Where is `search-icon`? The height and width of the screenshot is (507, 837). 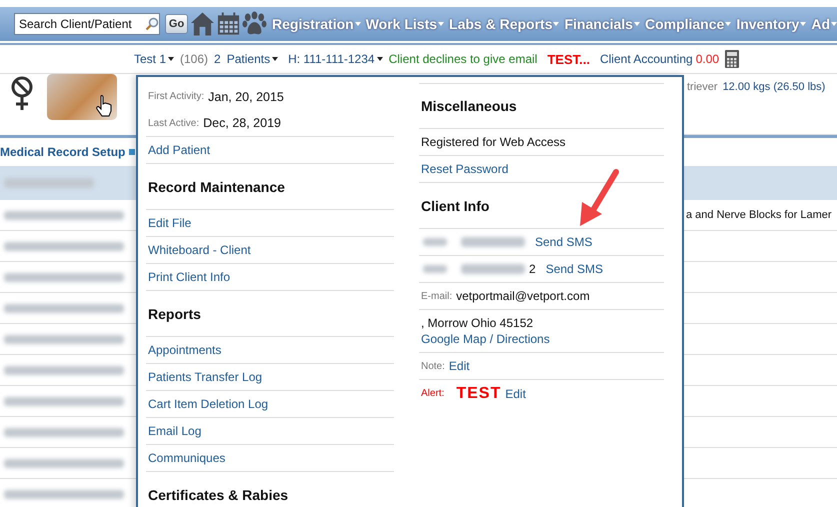 search-icon is located at coordinates (152, 24).